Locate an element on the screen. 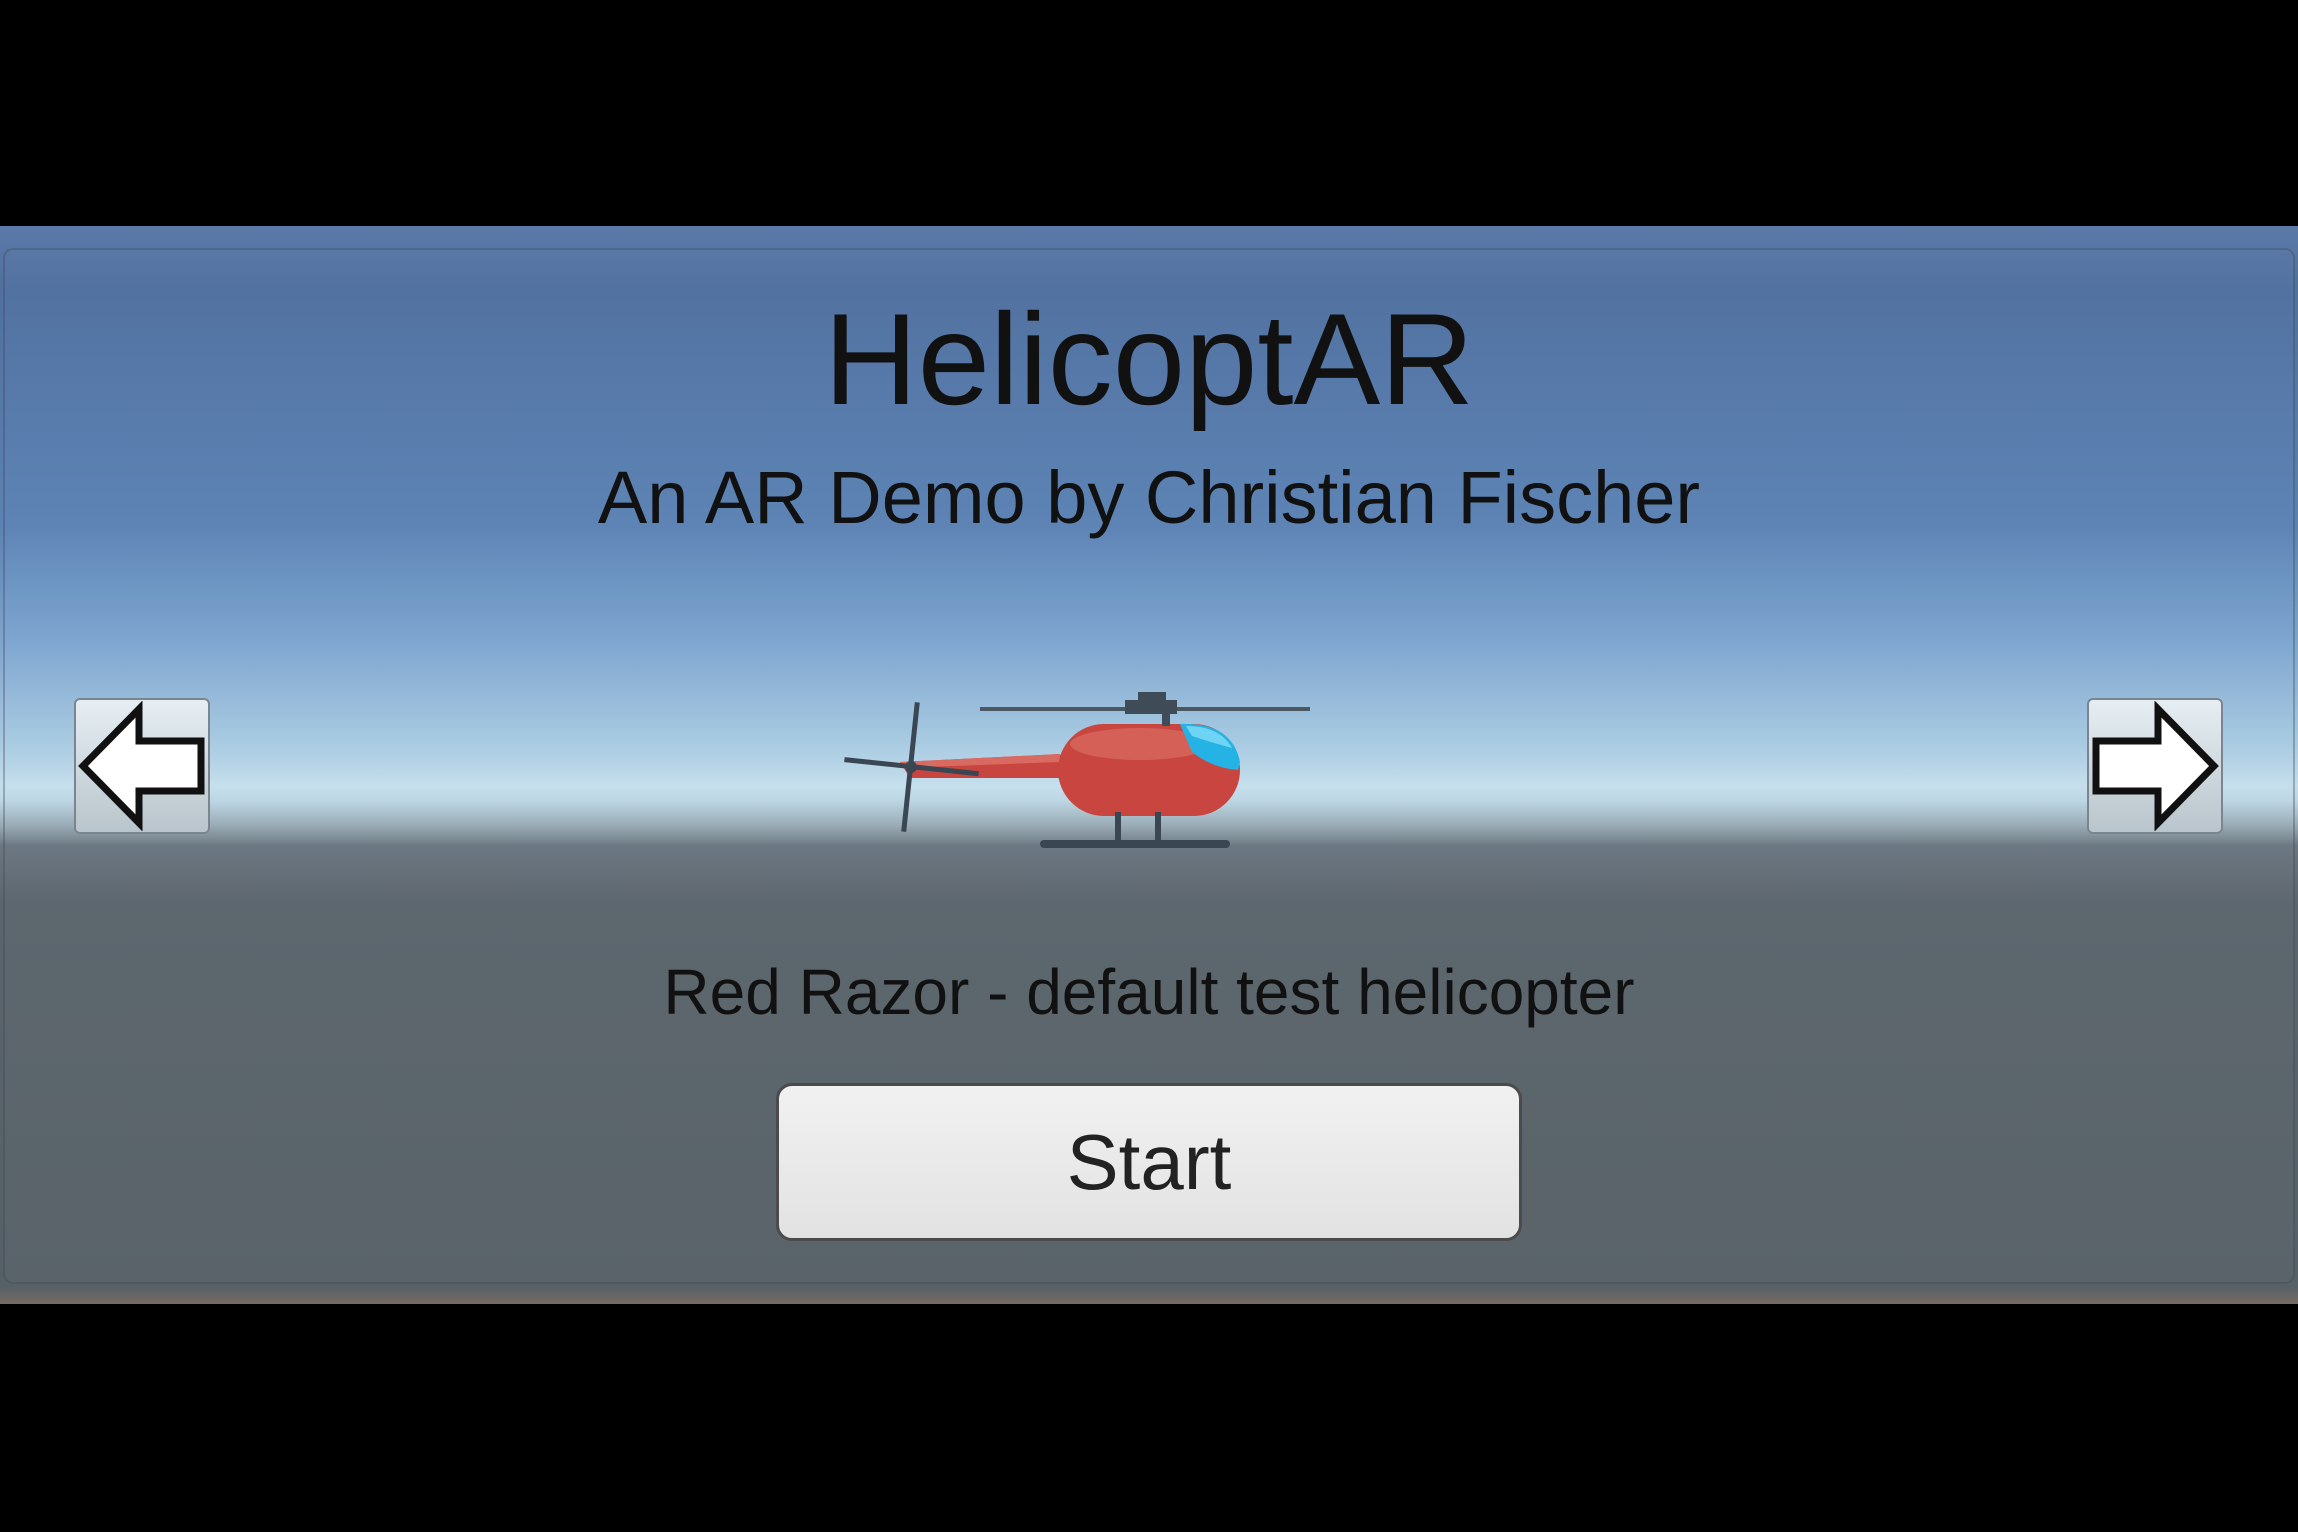  previous-helicopter-button is located at coordinates (142, 766).